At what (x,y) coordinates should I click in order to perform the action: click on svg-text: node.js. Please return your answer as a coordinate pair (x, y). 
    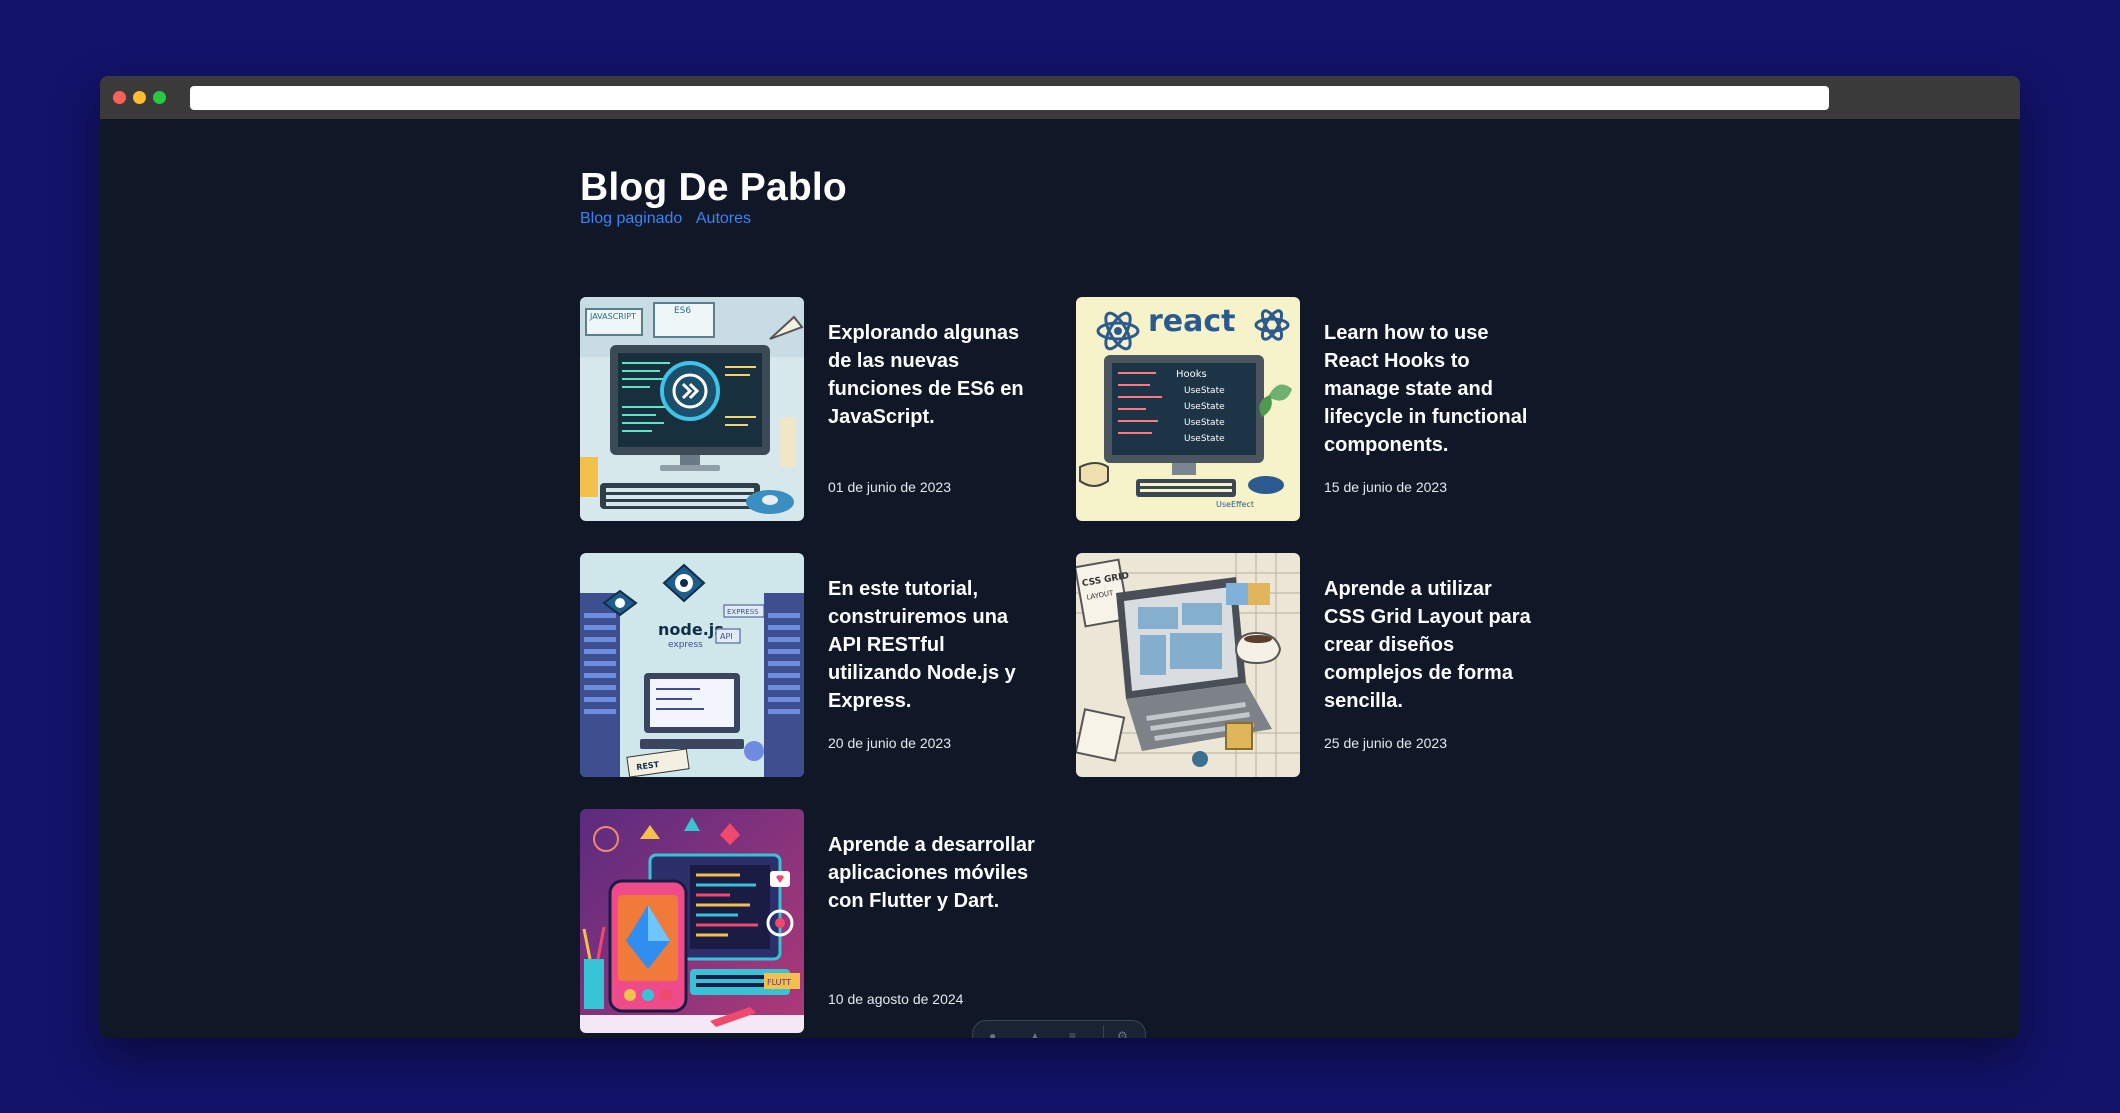
    Looking at the image, I should click on (691, 629).